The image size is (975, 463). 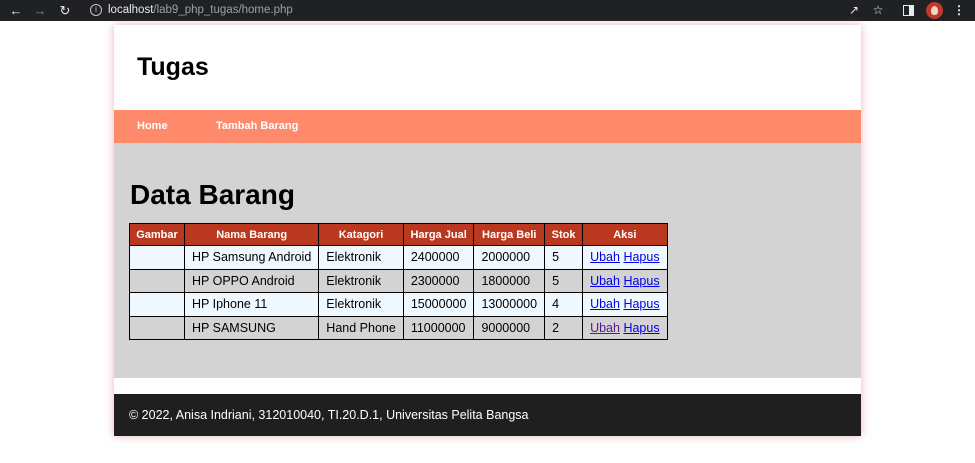 I want to click on nav-bar: Home Tambah Barang, so click(x=487, y=126).